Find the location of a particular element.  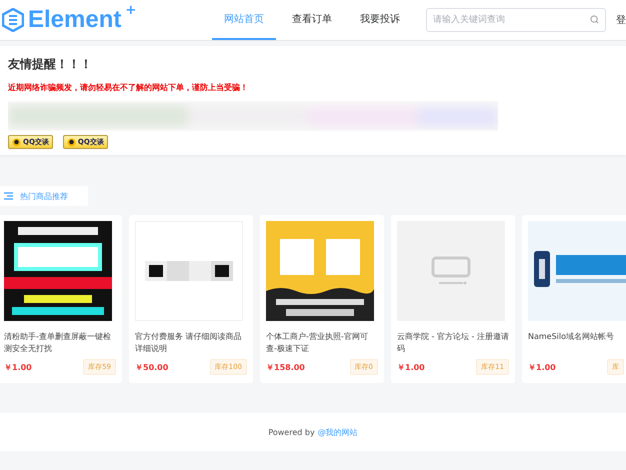

product-title: NameSilo域名网站帐号 is located at coordinates (572, 337).